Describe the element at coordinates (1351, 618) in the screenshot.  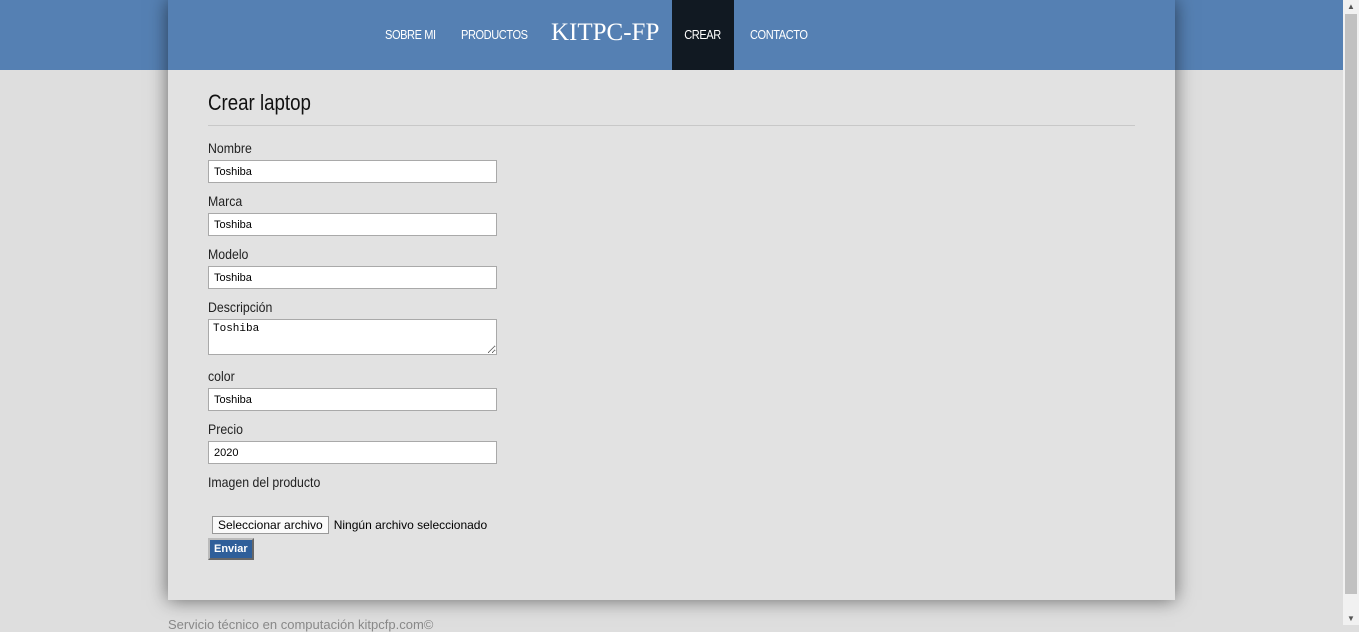
I see `scroll-down-icon: ▼` at that location.